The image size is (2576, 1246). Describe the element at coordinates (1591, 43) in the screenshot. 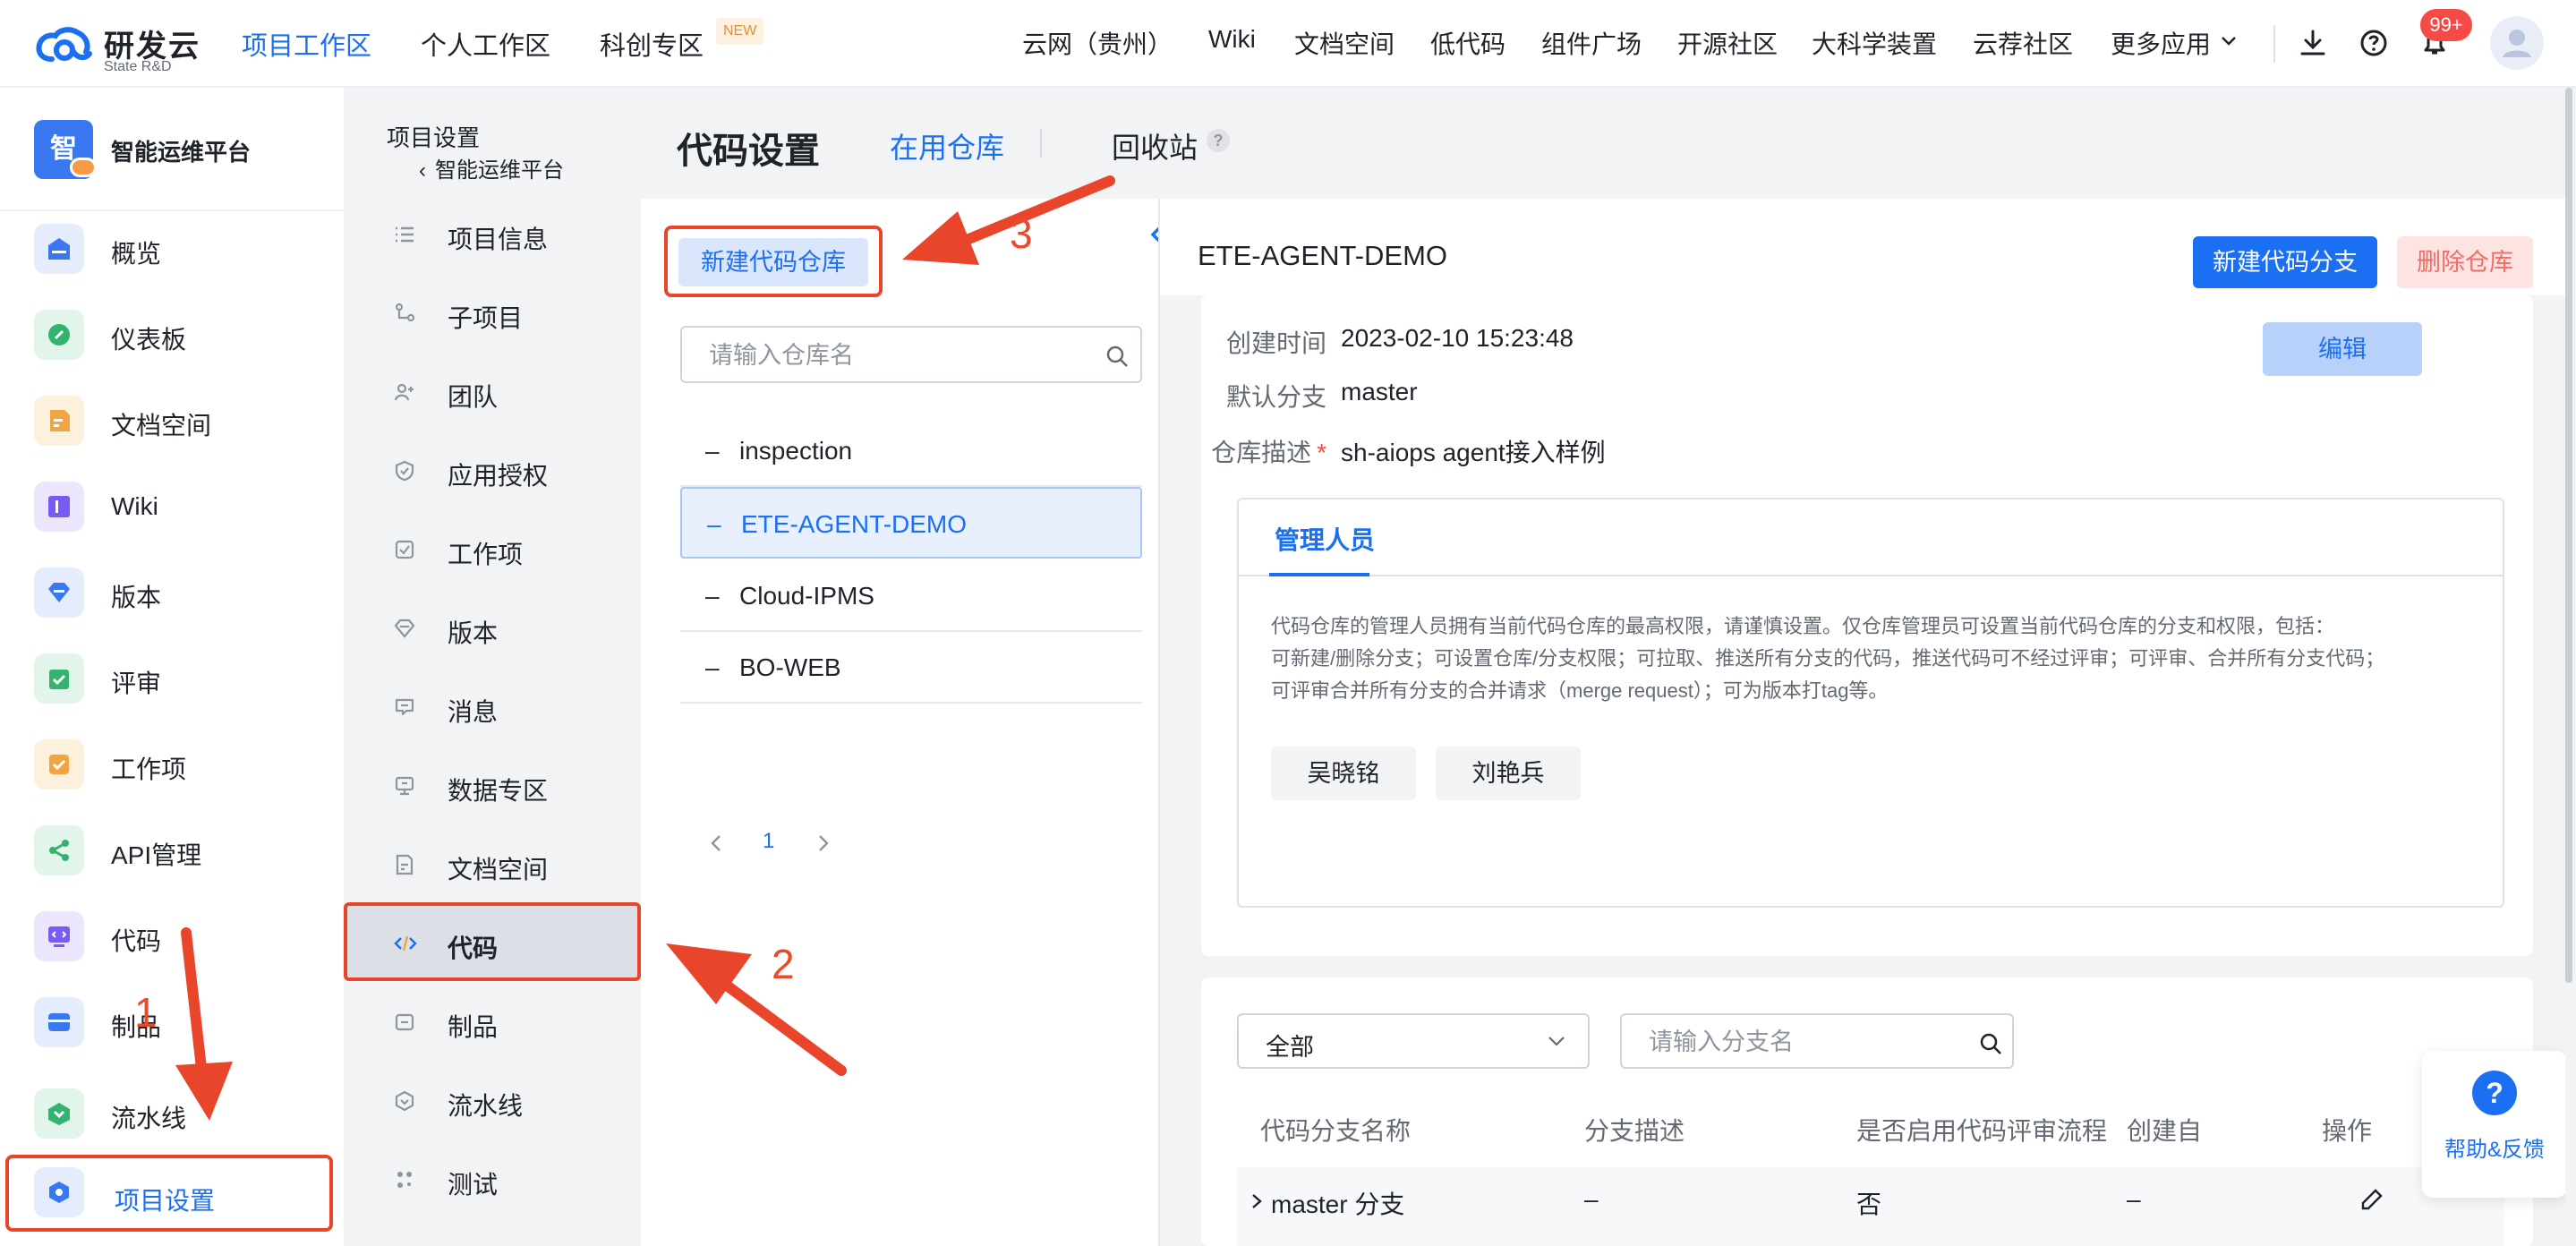

I see `nav-component-square: 组件广场` at that location.